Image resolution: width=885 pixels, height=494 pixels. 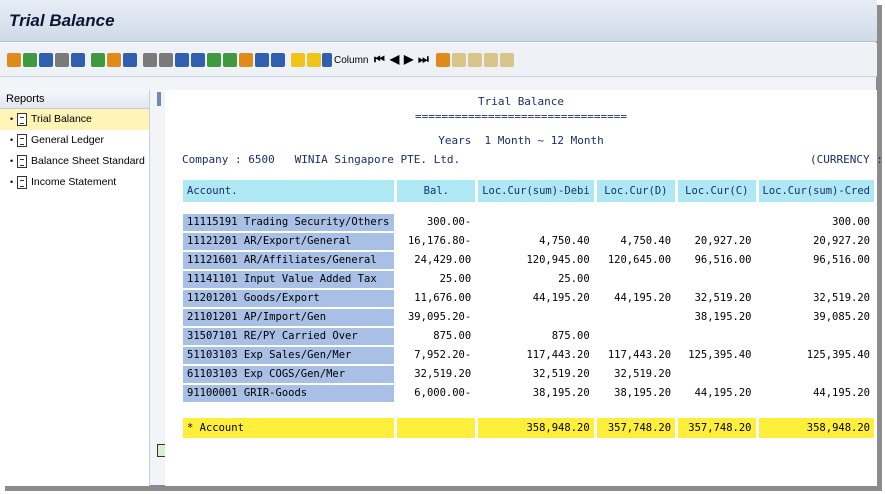 What do you see at coordinates (636, 260) in the screenshot?
I see `debit-cell: 120,645.00` at bounding box center [636, 260].